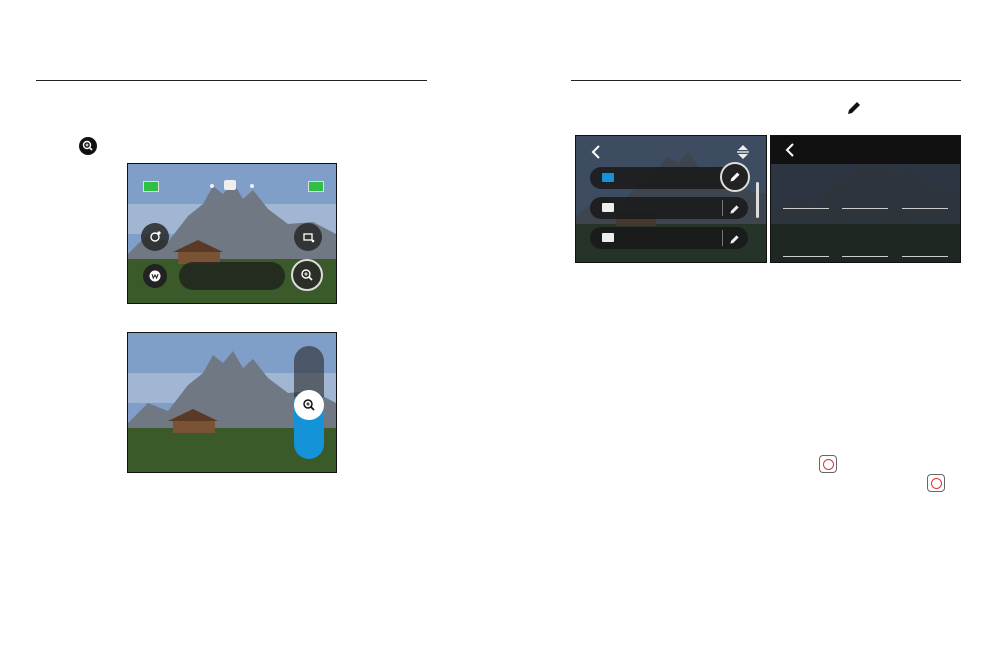 Image resolution: width=999 pixels, height=647 pixels. I want to click on settings-pill, so click(232, 276).